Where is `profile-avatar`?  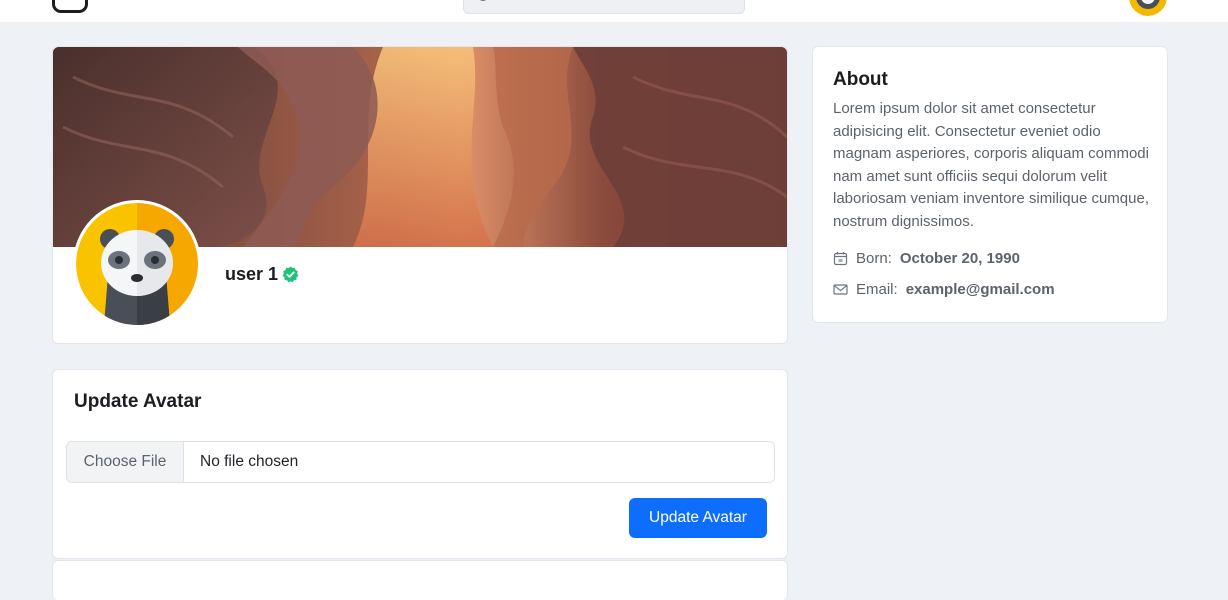 profile-avatar is located at coordinates (137, 264).